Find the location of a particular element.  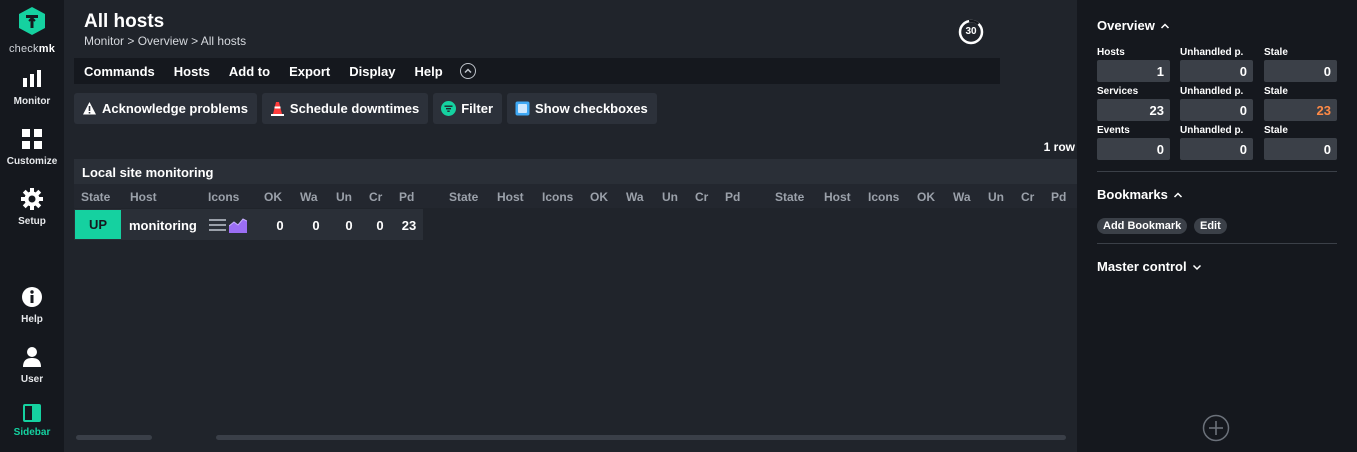

nav-sidebar: Sidebar is located at coordinates (32, 421).